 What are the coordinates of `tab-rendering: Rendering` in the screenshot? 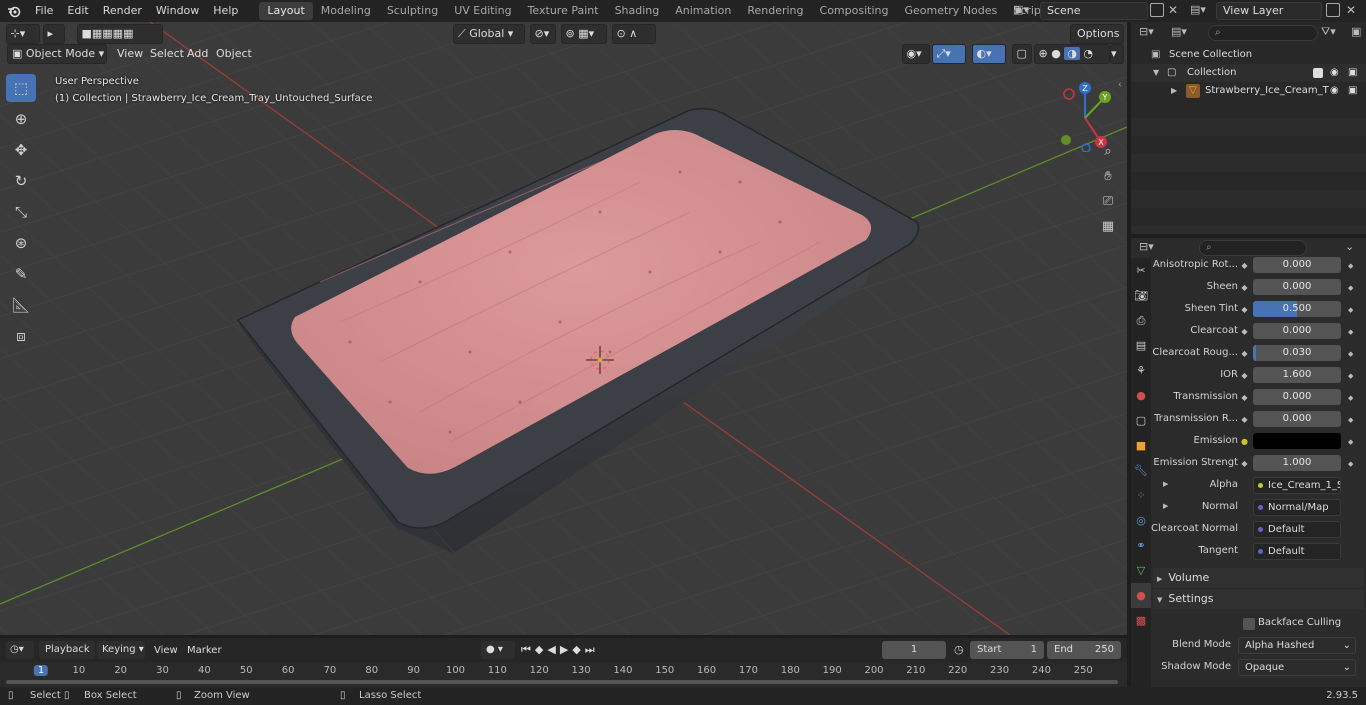 It's located at (775, 11).